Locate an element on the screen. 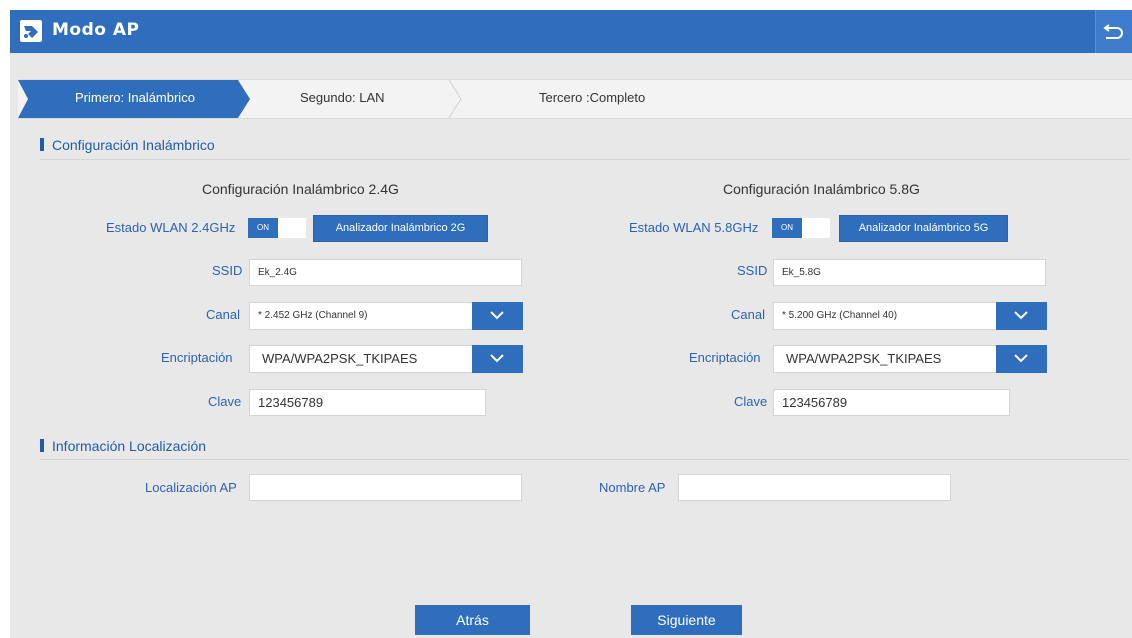 The width and height of the screenshot is (1132, 638). band58-encryption-select: WPA/WPA2PSK_TKIPAES is located at coordinates (910, 359).